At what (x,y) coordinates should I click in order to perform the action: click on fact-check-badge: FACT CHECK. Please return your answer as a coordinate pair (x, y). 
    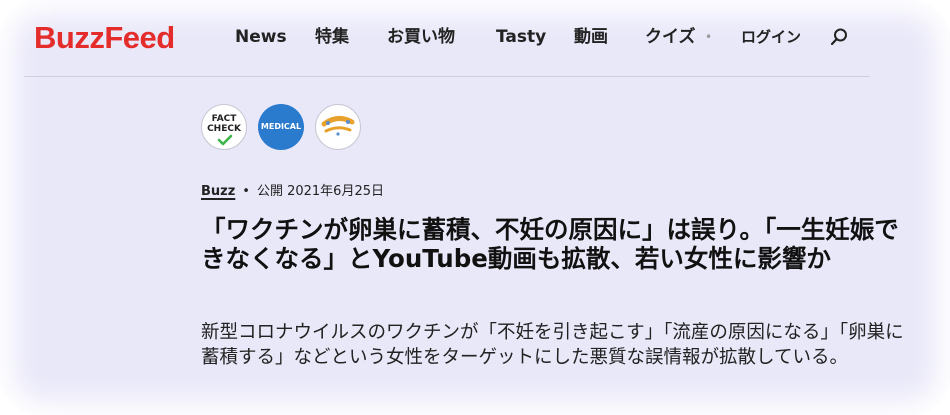
    Looking at the image, I should click on (224, 127).